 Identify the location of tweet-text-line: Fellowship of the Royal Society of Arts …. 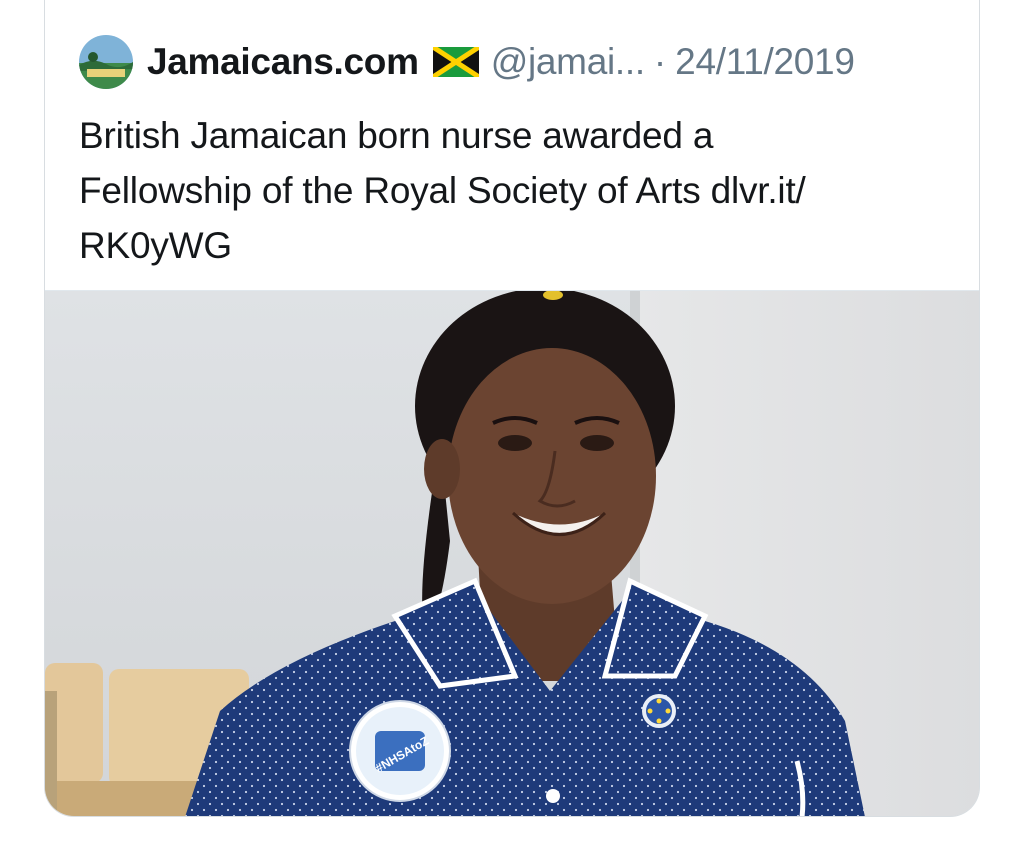
(519, 190).